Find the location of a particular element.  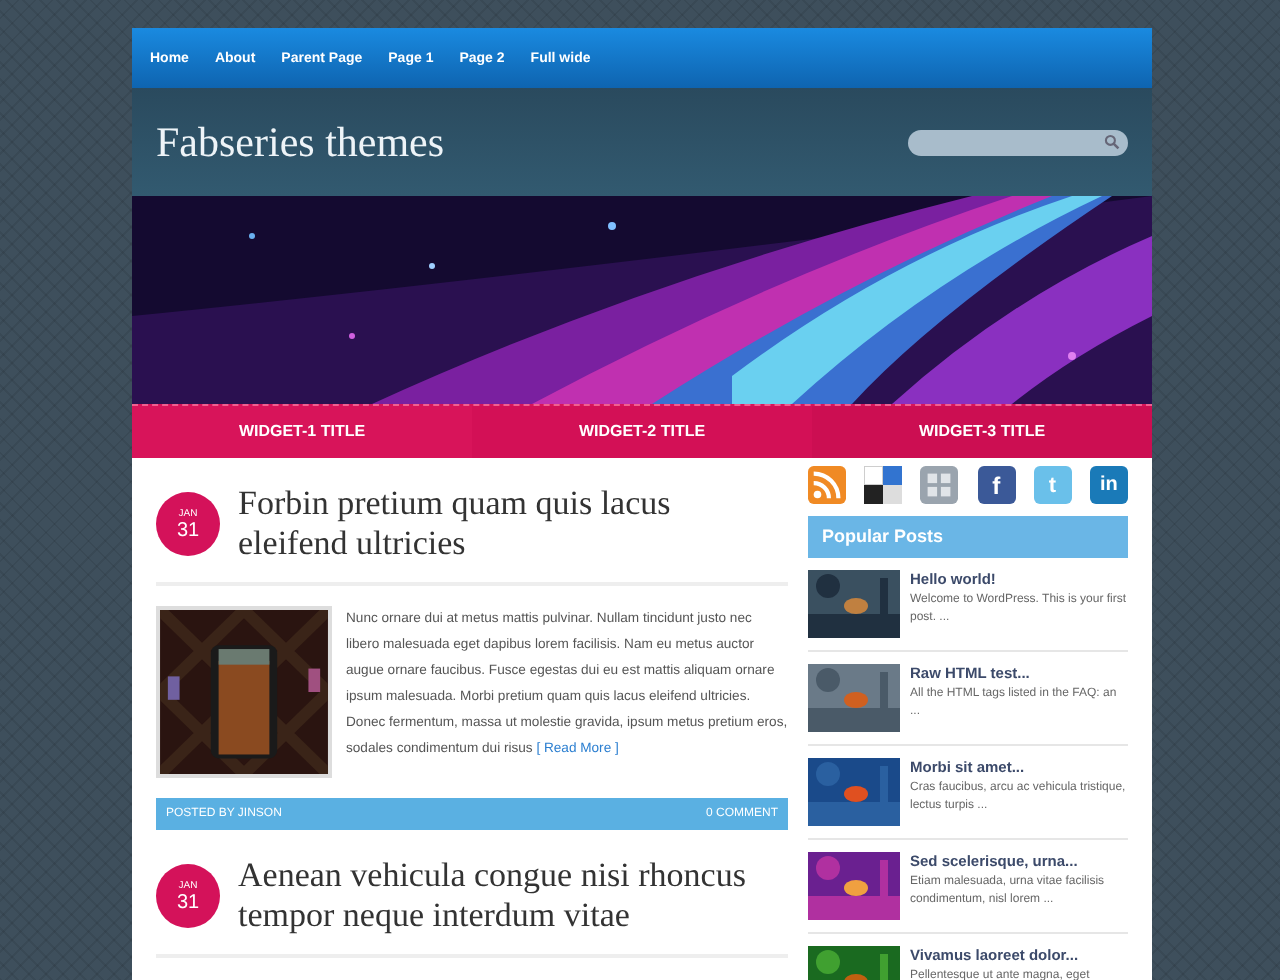

site-title: Fabseries themes is located at coordinates (300, 142).